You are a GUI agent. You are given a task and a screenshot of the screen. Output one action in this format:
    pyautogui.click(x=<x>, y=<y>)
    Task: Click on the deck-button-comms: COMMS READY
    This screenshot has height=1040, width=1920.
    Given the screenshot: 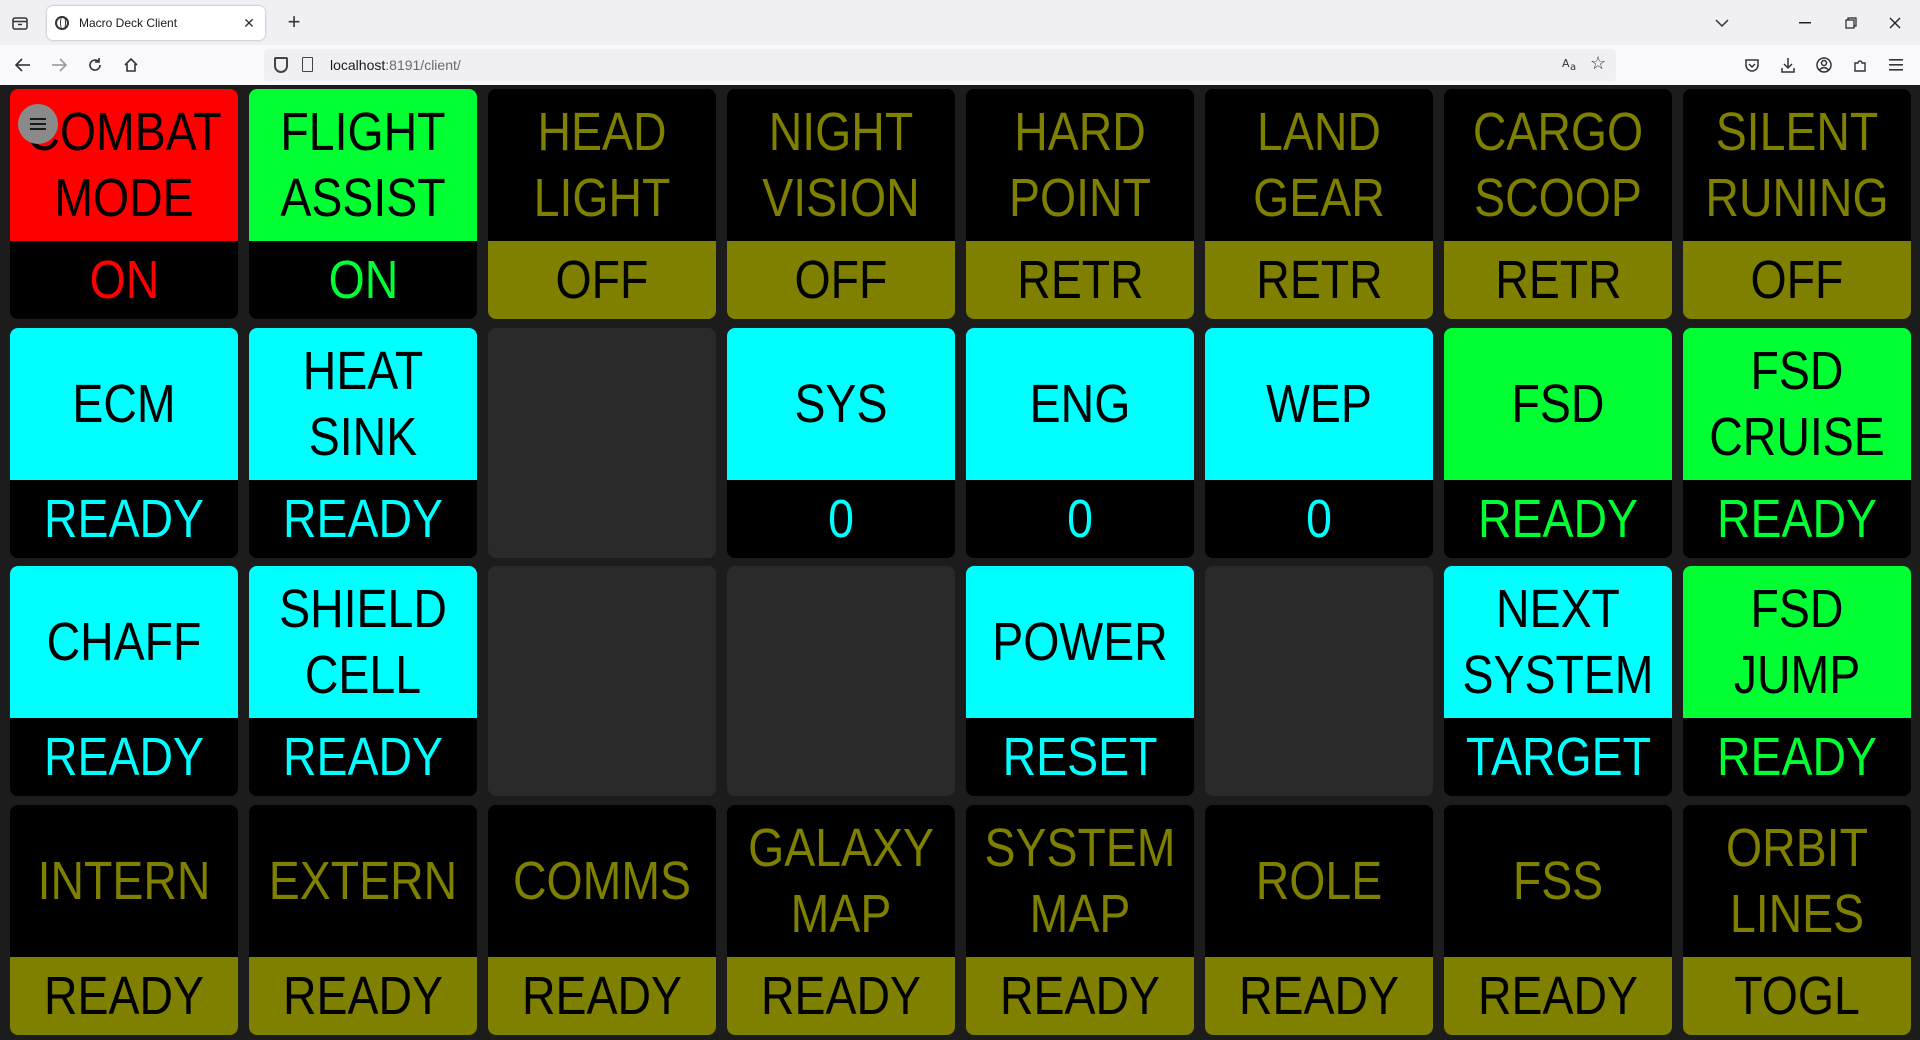 What is the action you would take?
    pyautogui.click(x=602, y=920)
    